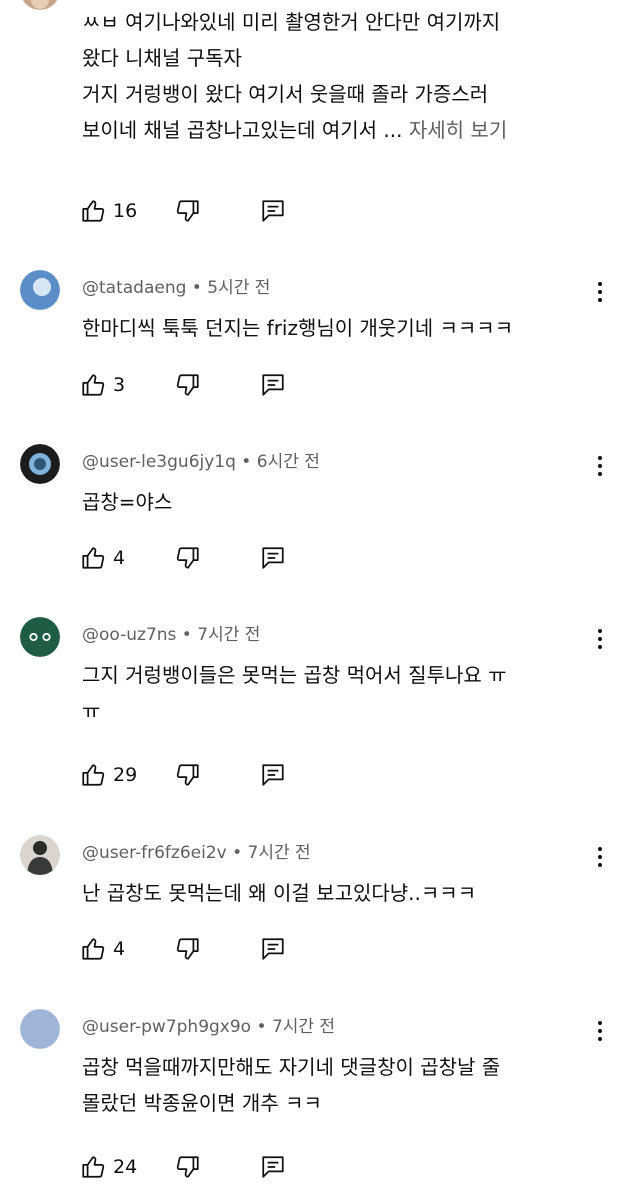 The width and height of the screenshot is (640, 1195). Describe the element at coordinates (129, 635) in the screenshot. I see `comment-author: @oo-uz7ns` at that location.